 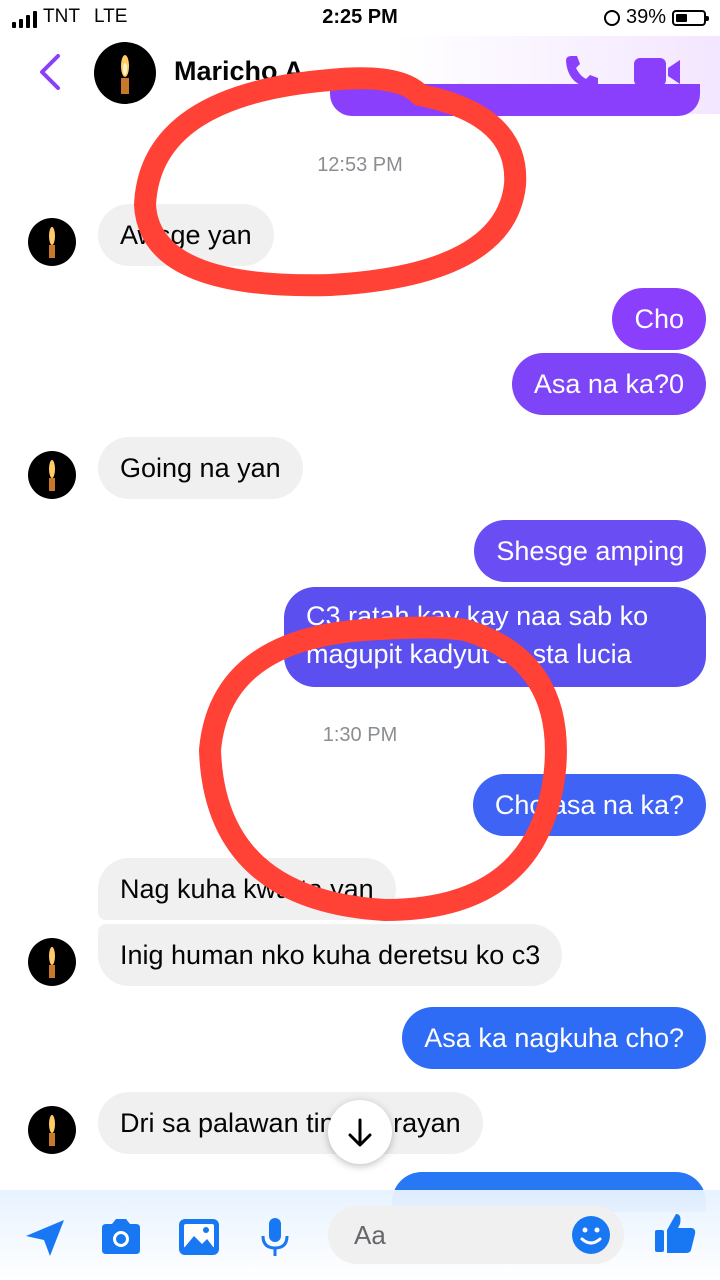 What do you see at coordinates (589, 805) in the screenshot?
I see `message-outgoing: Cho asa na ka?` at bounding box center [589, 805].